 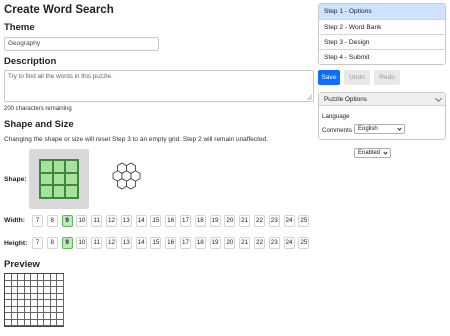 I want to click on undo-button: Undo, so click(x=357, y=77).